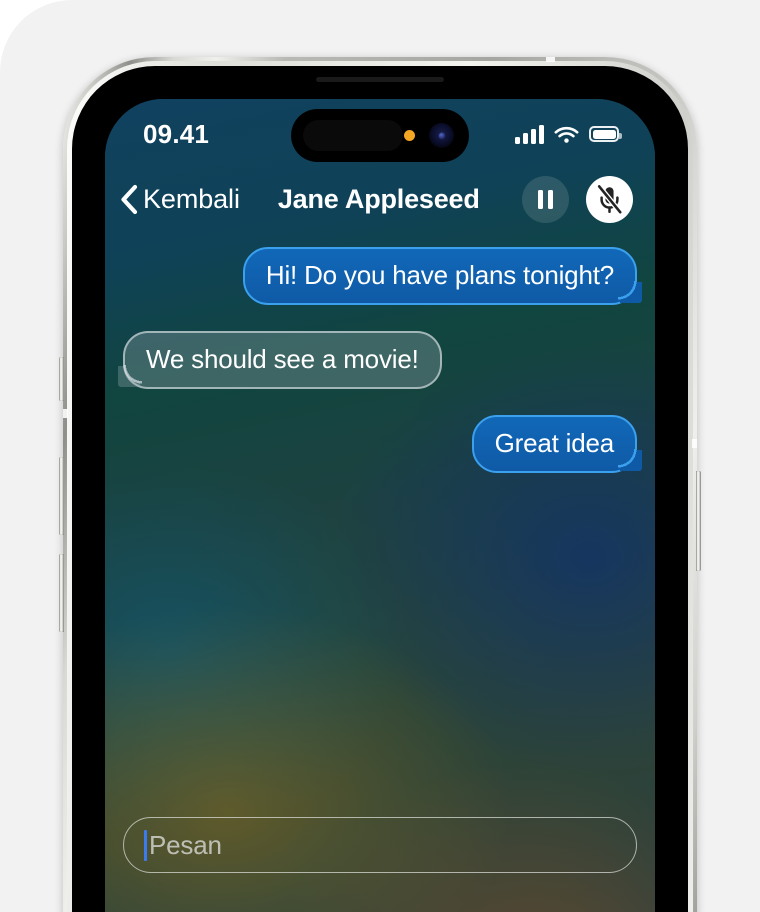 Image resolution: width=760 pixels, height=912 pixels. What do you see at coordinates (384, 444) in the screenshot?
I see `message-row: Great idea` at bounding box center [384, 444].